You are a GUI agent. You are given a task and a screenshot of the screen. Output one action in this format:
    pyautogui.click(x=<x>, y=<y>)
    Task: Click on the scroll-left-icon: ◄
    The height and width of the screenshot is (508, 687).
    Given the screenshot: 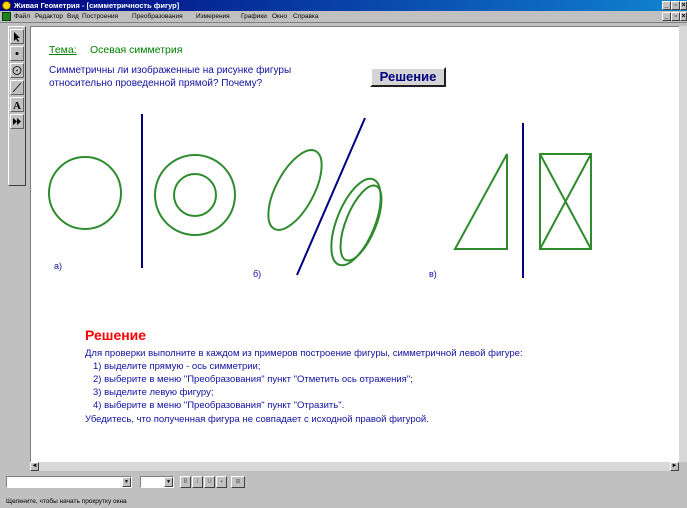 What is the action you would take?
    pyautogui.click(x=34, y=466)
    